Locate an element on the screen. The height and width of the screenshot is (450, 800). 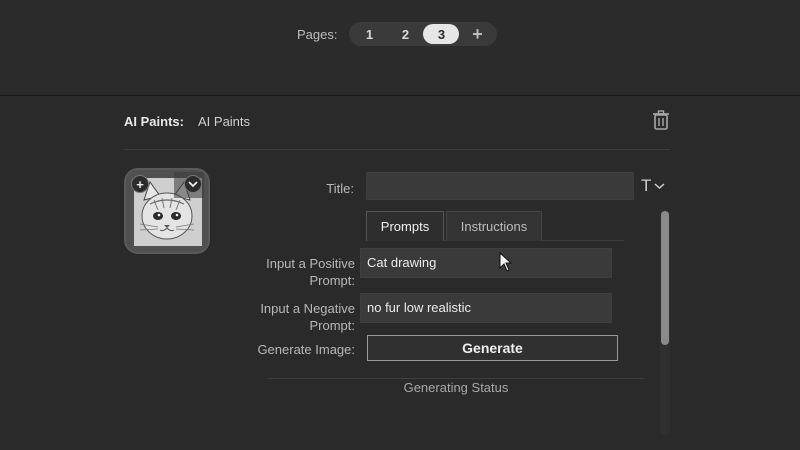
title-input is located at coordinates (500, 186).